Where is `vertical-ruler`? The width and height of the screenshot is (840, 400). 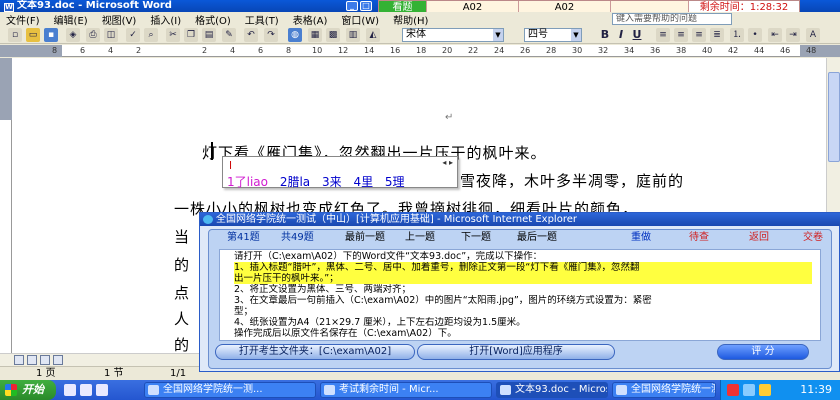
vertical-ruler is located at coordinates (6, 205).